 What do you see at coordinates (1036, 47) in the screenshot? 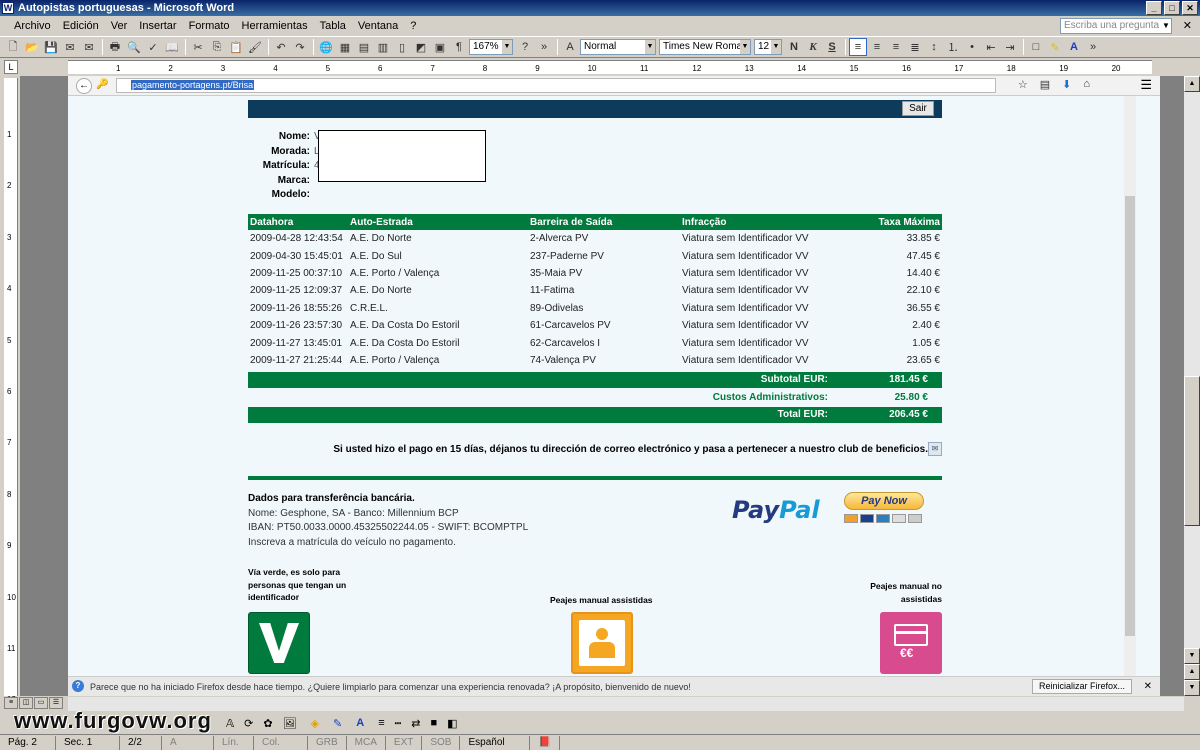
I see `borders-icon: □` at bounding box center [1036, 47].